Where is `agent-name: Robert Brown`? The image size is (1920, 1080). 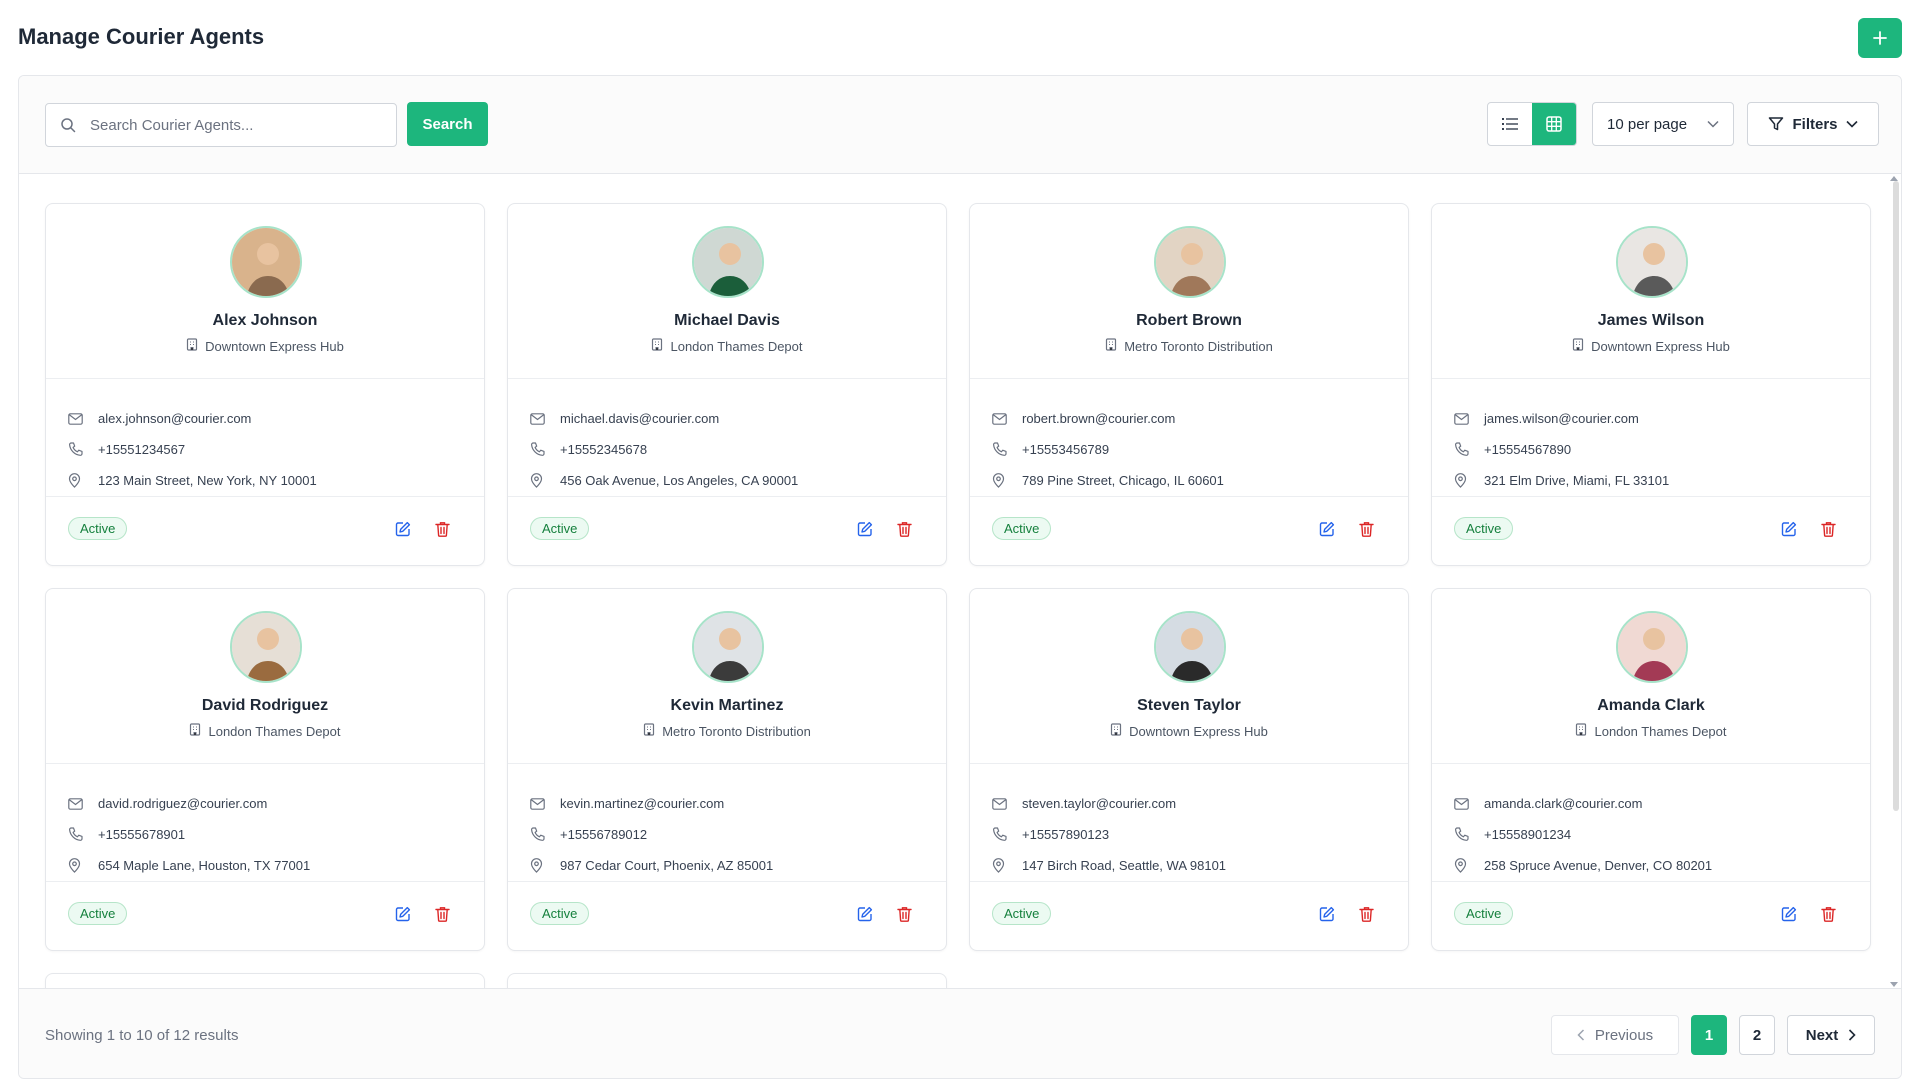
agent-name: Robert Brown is located at coordinates (1189, 320).